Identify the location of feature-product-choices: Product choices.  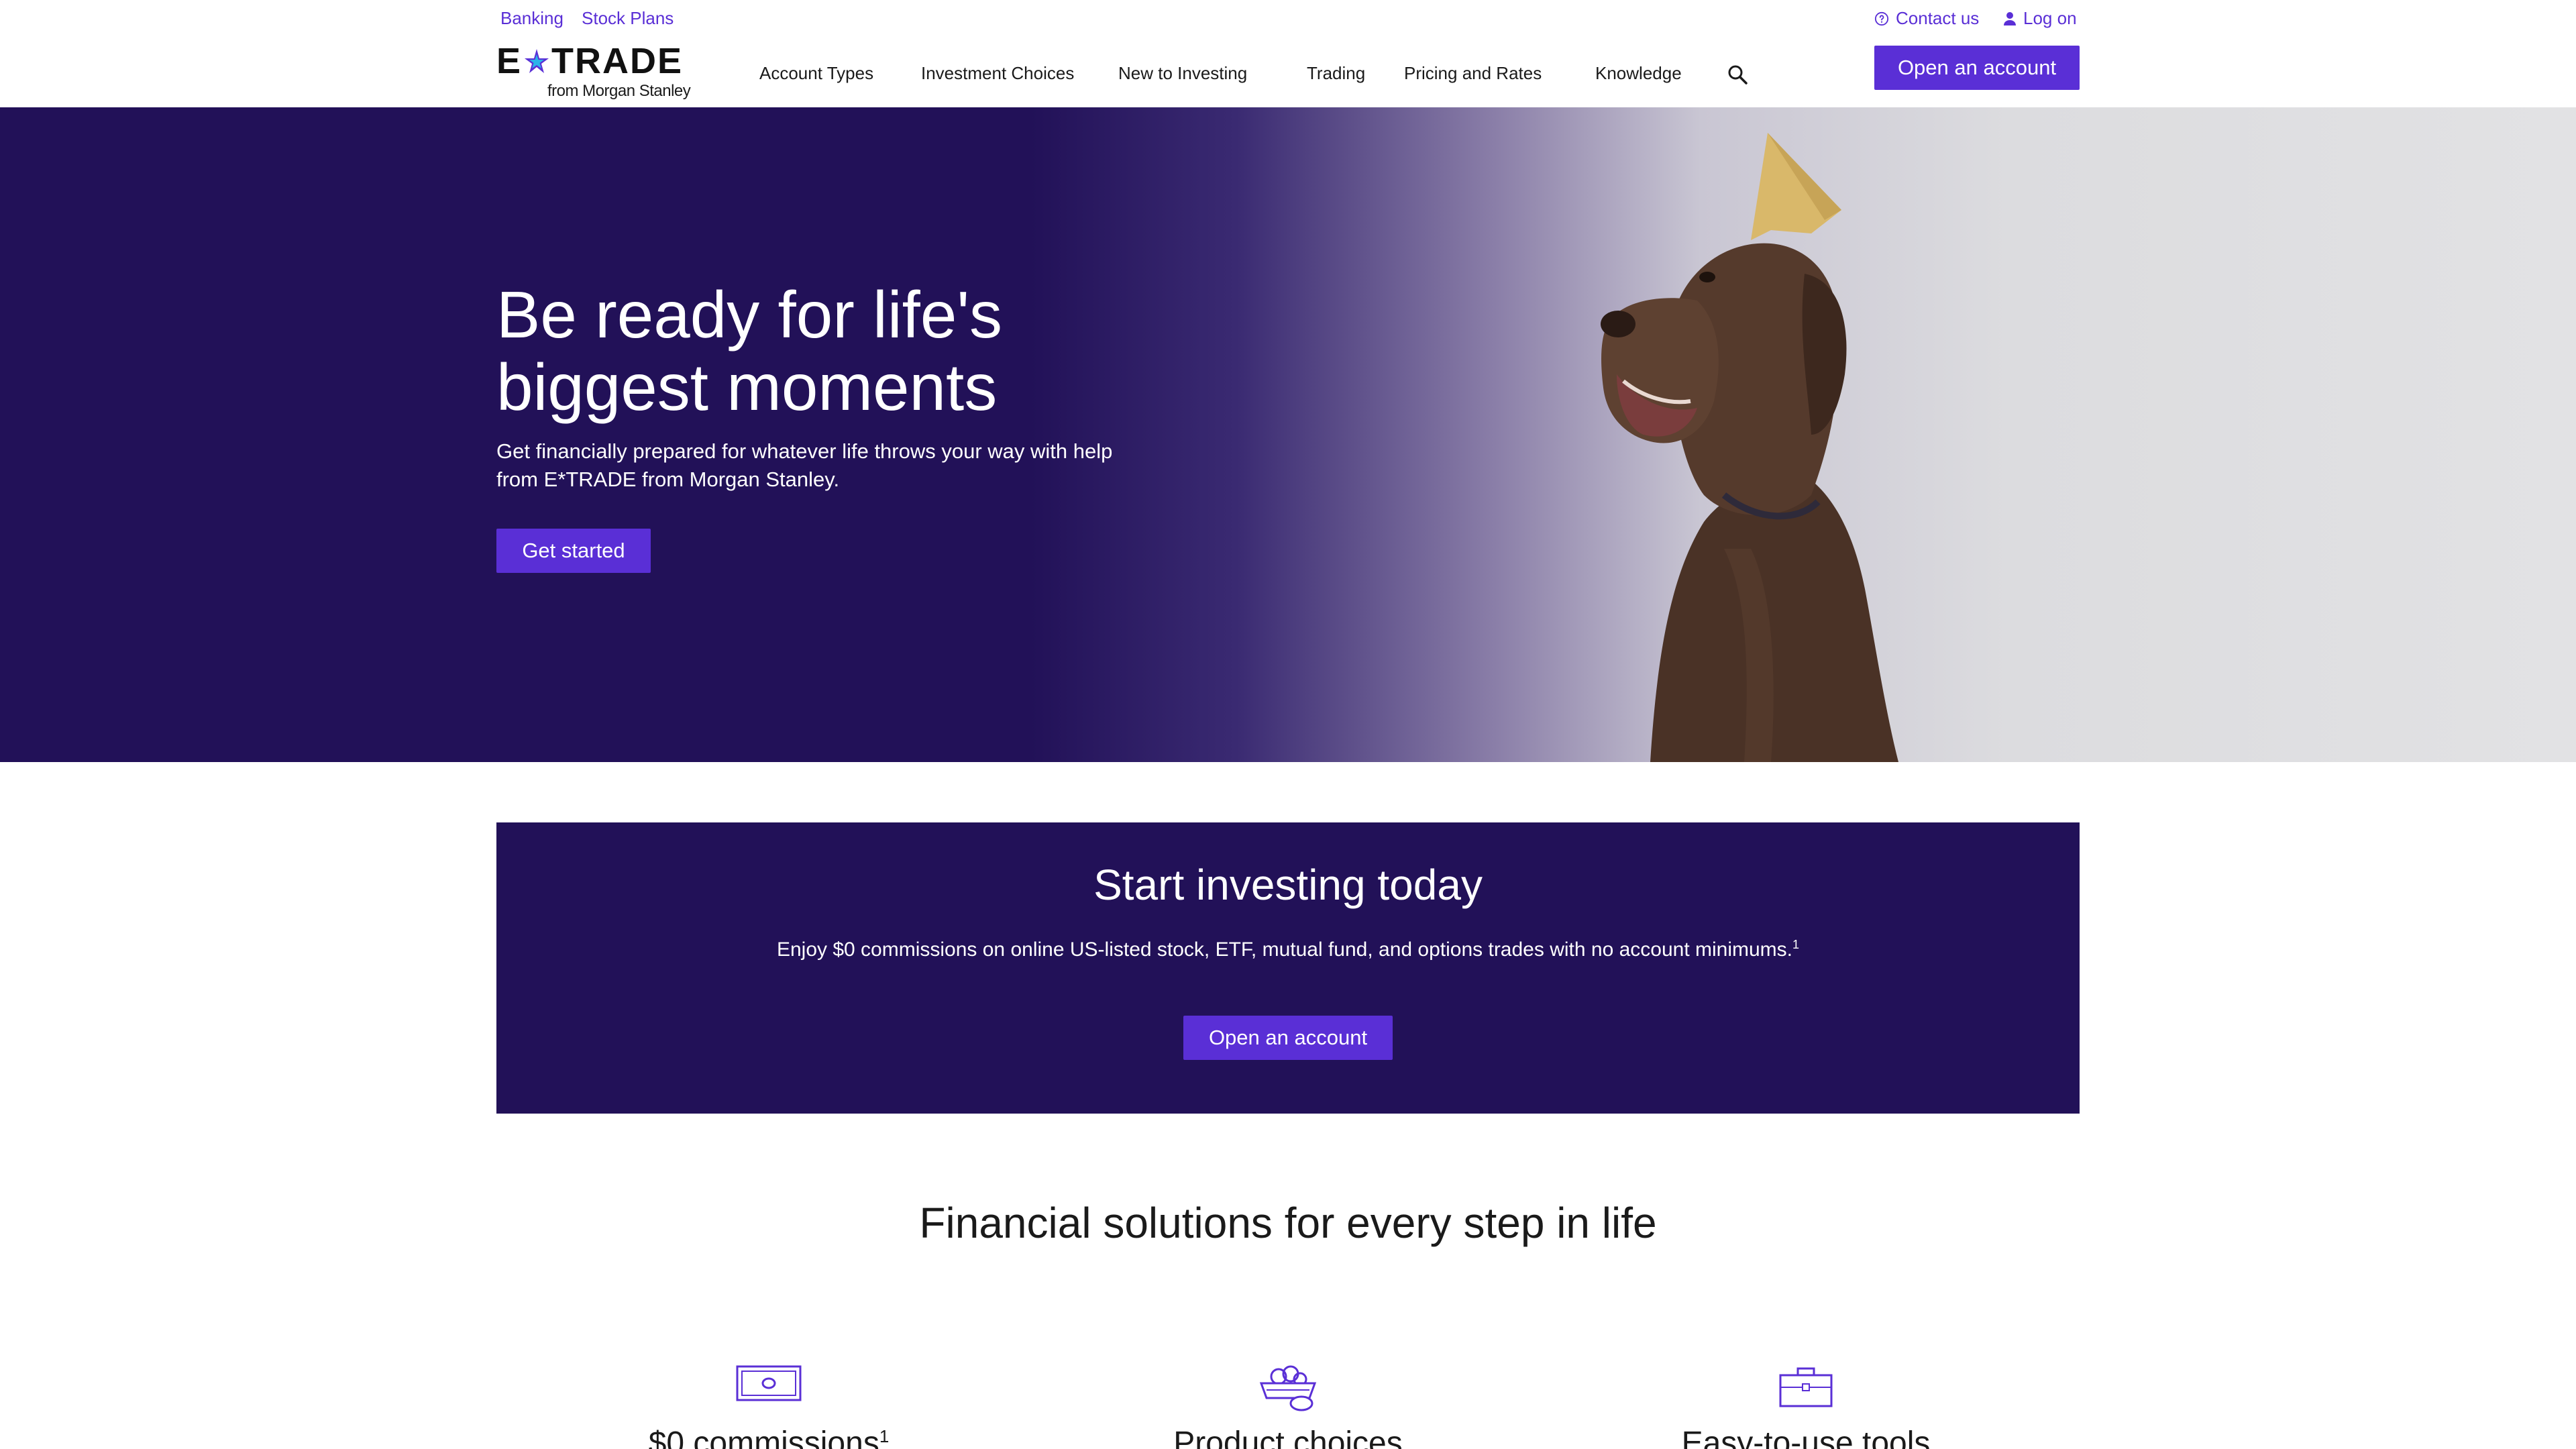
(1288, 1406).